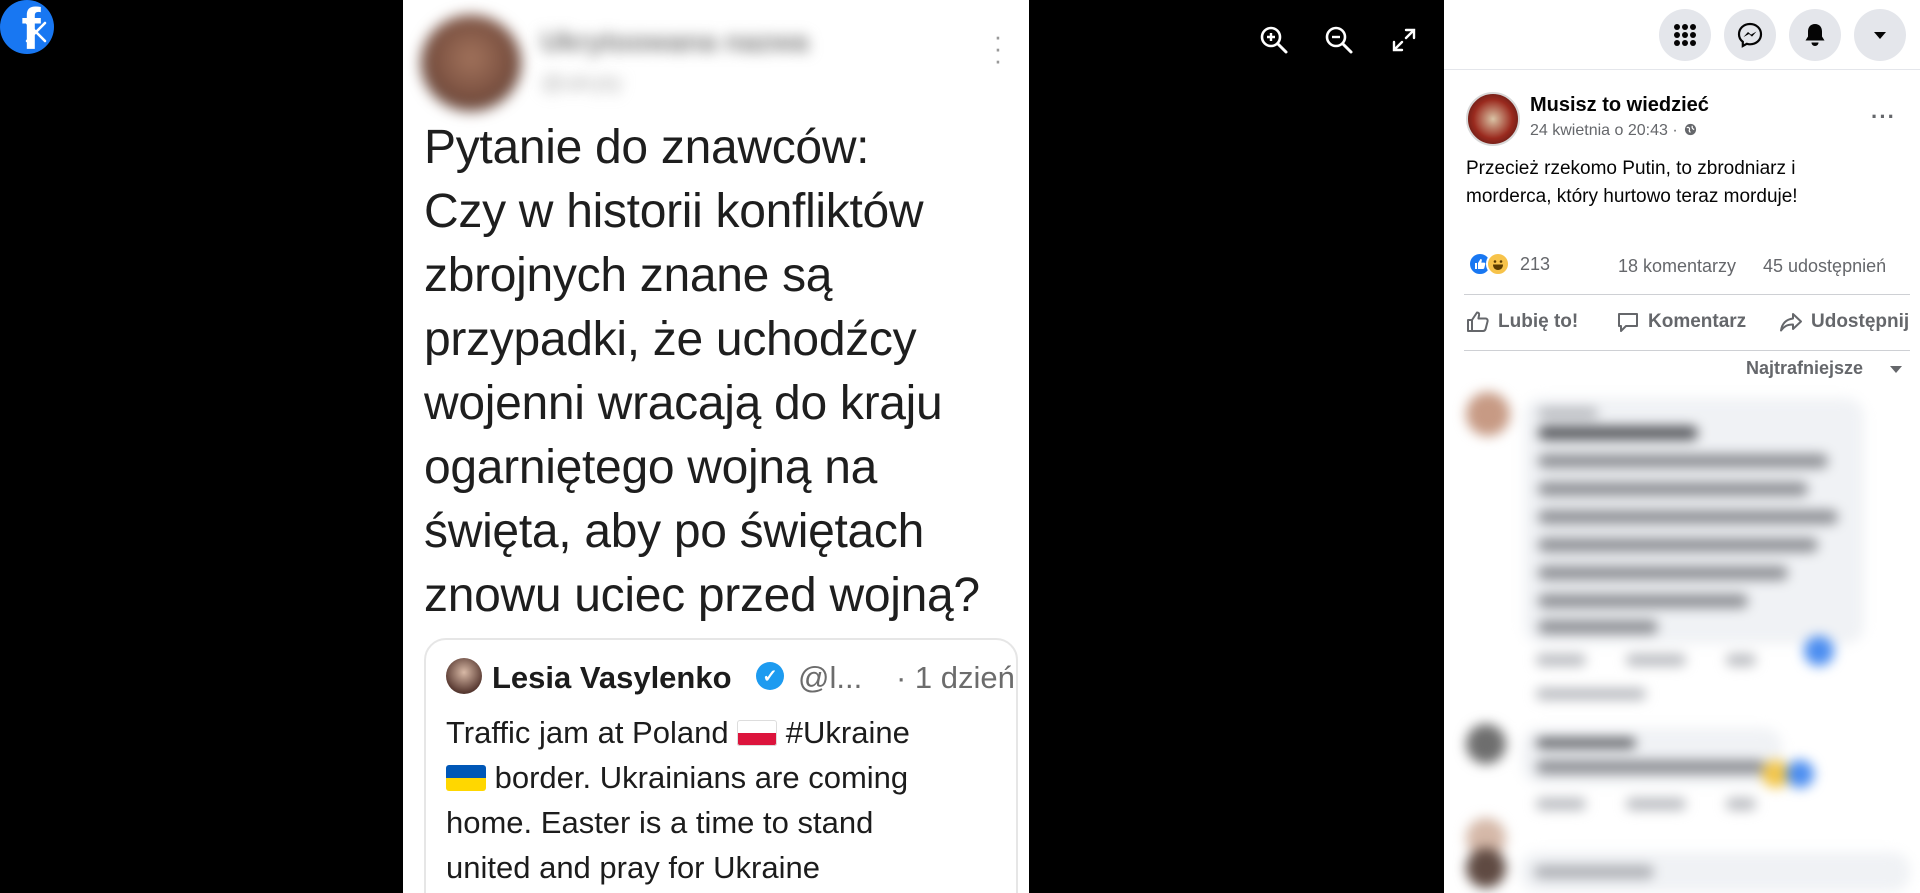 The image size is (1920, 893). What do you see at coordinates (1697, 321) in the screenshot?
I see `comment-label: Komentarz` at bounding box center [1697, 321].